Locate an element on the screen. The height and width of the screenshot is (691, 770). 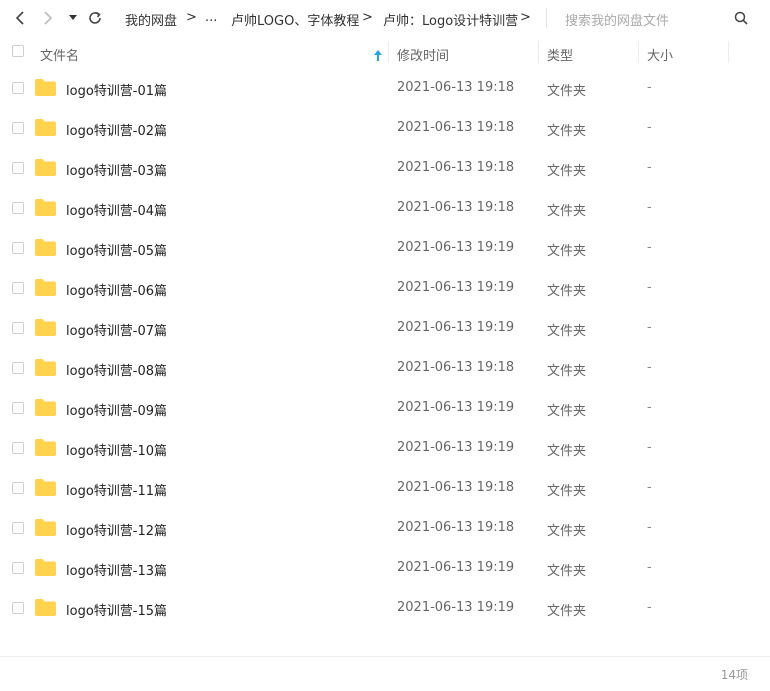
breadcrumb-folder: 卢帅LOGO、字体教程 is located at coordinates (295, 19).